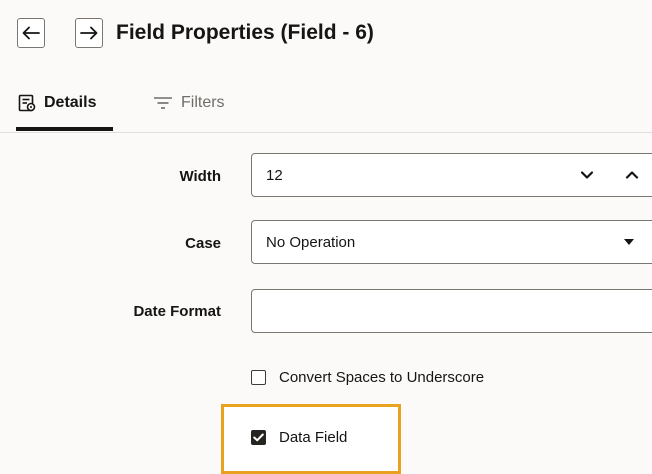 Image resolution: width=652 pixels, height=474 pixels. I want to click on case-select: No Operation, so click(451, 242).